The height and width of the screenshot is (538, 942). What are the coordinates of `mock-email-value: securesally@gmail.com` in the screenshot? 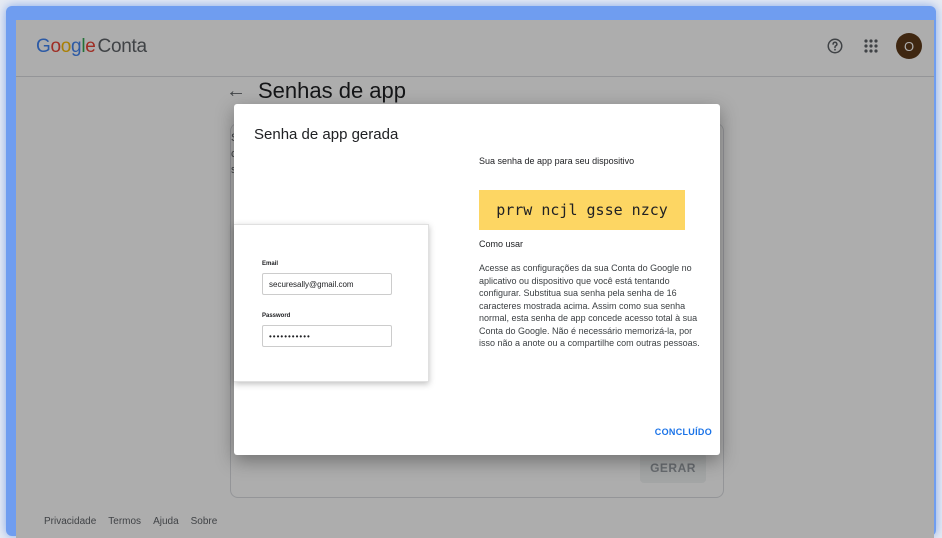 It's located at (311, 284).